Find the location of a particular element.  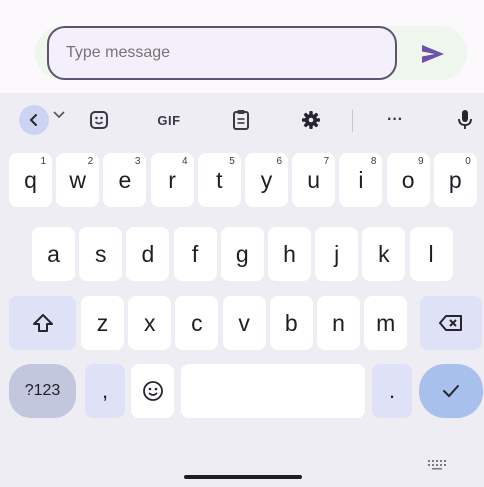

home-gesture-bar is located at coordinates (243, 477).